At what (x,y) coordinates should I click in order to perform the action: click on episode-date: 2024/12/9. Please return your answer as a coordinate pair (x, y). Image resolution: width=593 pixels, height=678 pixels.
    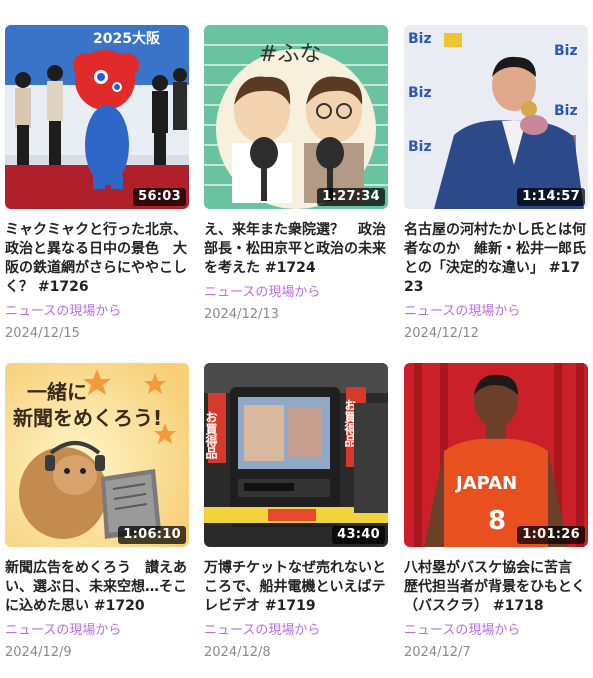
    Looking at the image, I should click on (38, 652).